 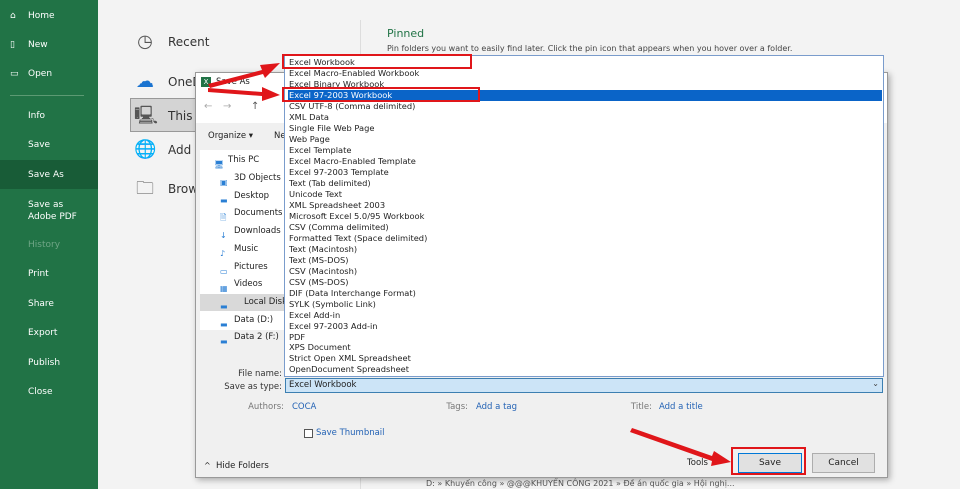 I want to click on arrow-to-excel-workbook, so click(x=244, y=75).